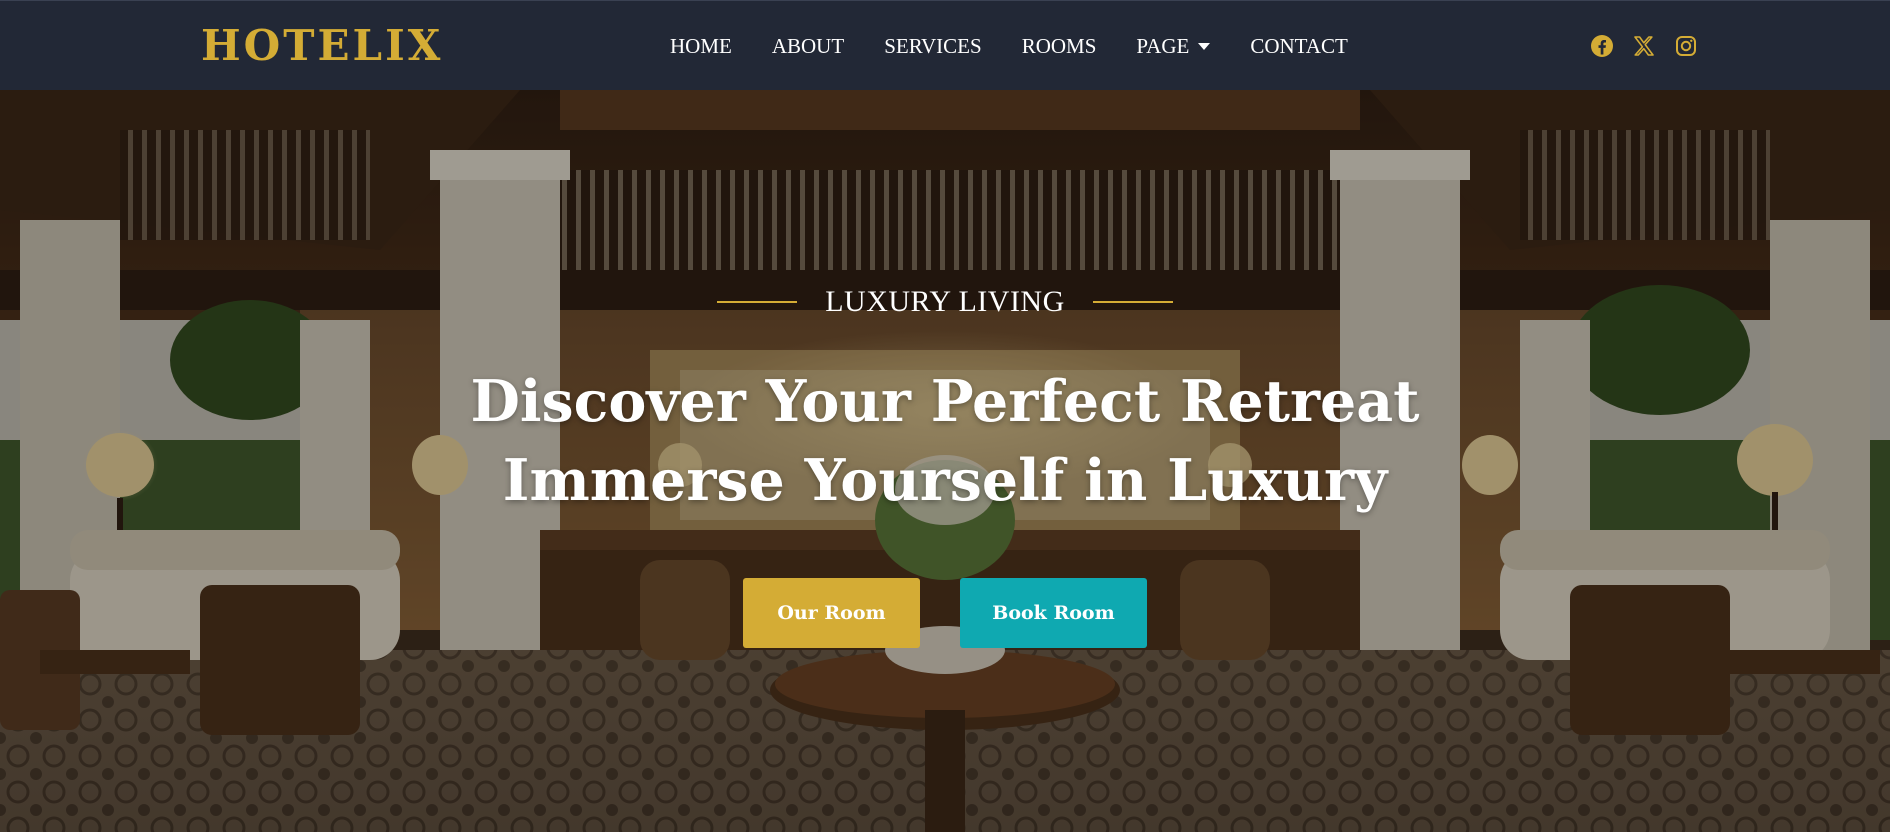 This screenshot has width=1890, height=832. I want to click on nav-item-label: ROOMS, so click(1059, 46).